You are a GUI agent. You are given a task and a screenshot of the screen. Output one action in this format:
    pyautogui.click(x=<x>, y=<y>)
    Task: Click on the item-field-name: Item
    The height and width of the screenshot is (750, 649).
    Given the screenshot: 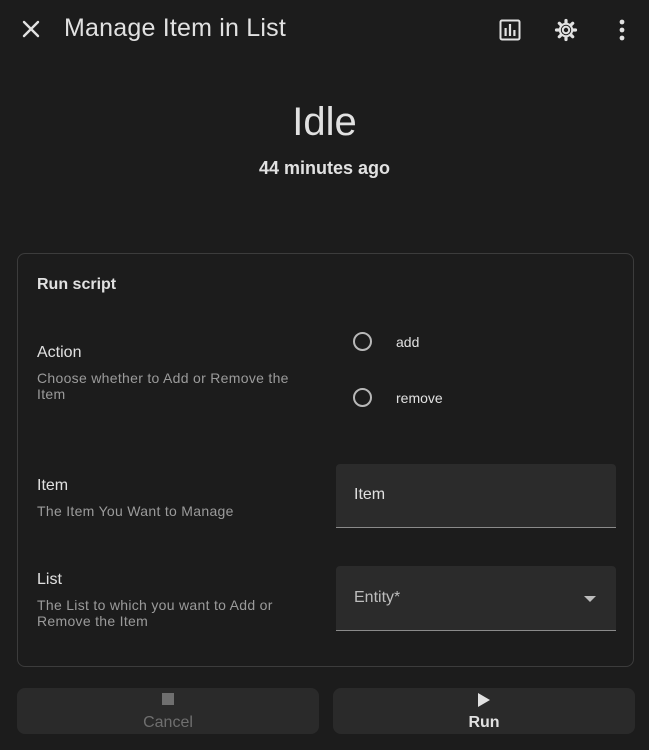 What is the action you would take?
    pyautogui.click(x=53, y=485)
    